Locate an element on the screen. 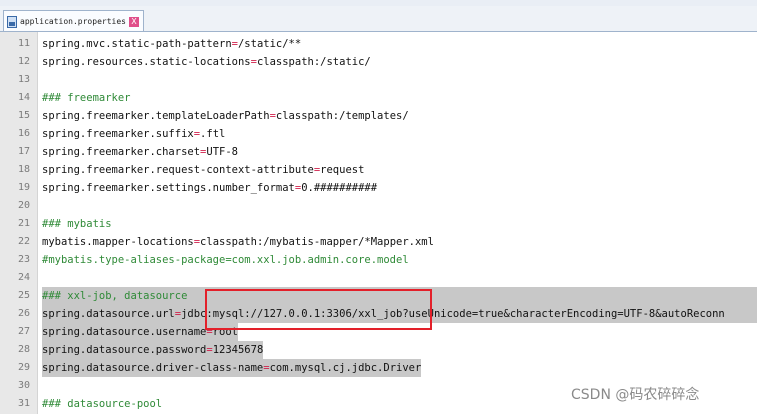 This screenshot has width=757, height=414. property-key: spring.freemarker.suffix is located at coordinates (118, 134).